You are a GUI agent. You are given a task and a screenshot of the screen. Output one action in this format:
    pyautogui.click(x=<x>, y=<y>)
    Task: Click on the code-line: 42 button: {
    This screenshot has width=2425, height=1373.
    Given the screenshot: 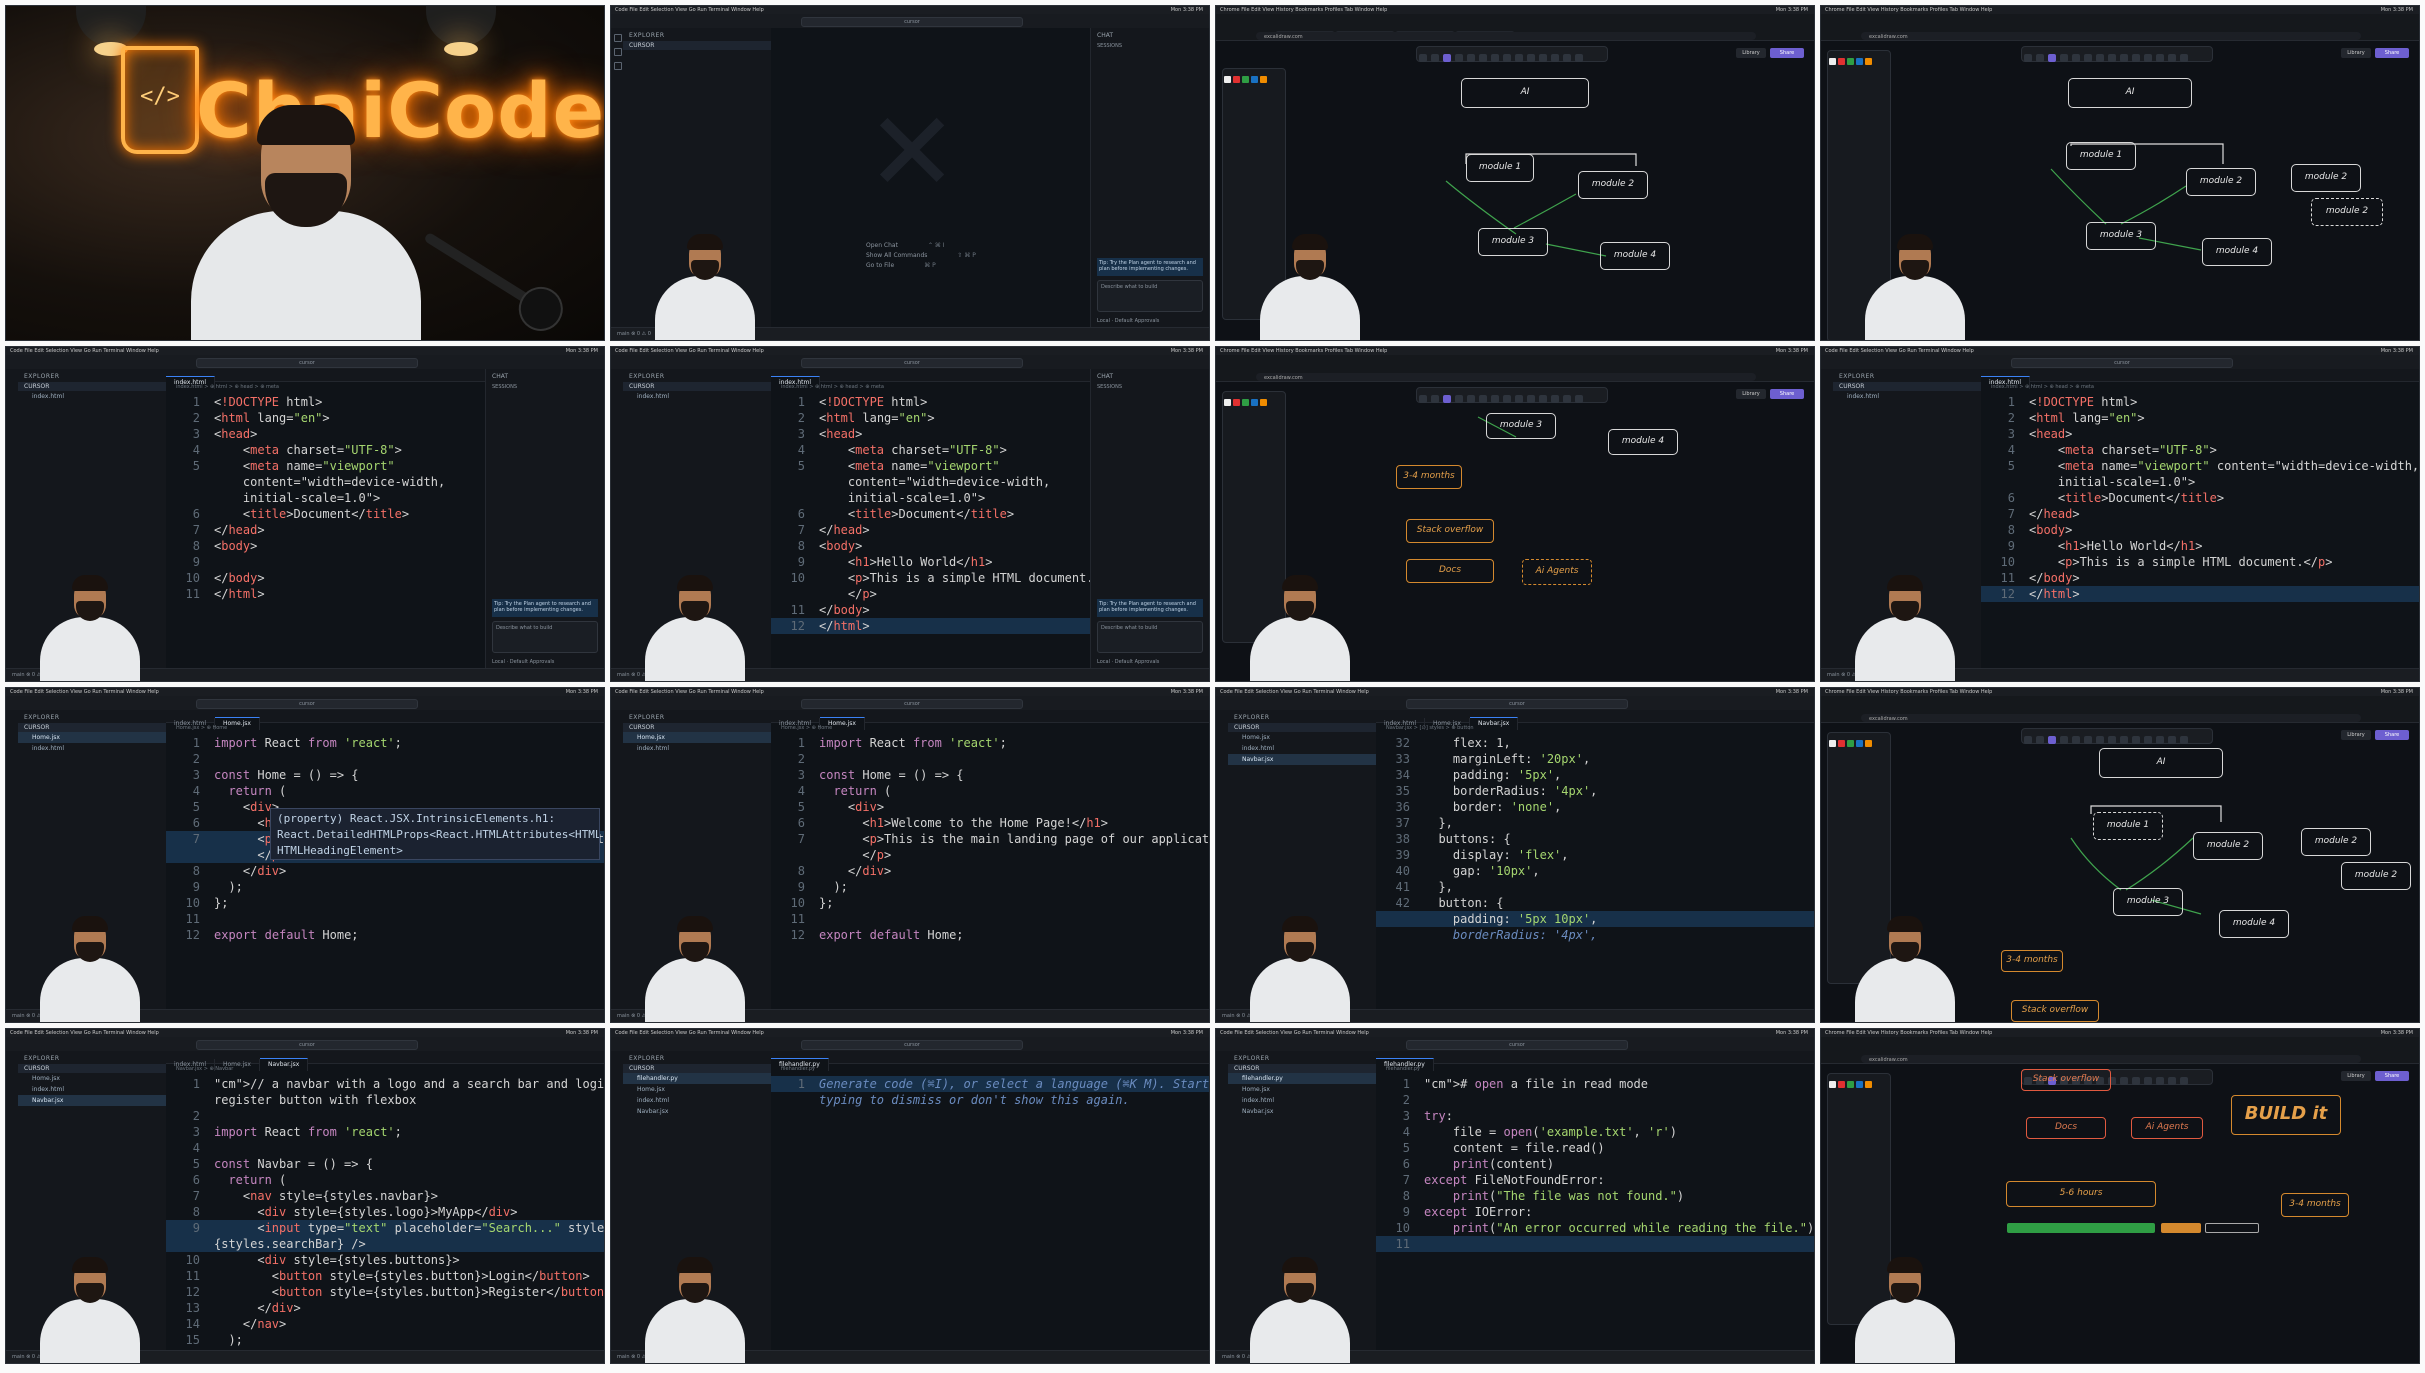 What is the action you would take?
    pyautogui.click(x=1595, y=903)
    